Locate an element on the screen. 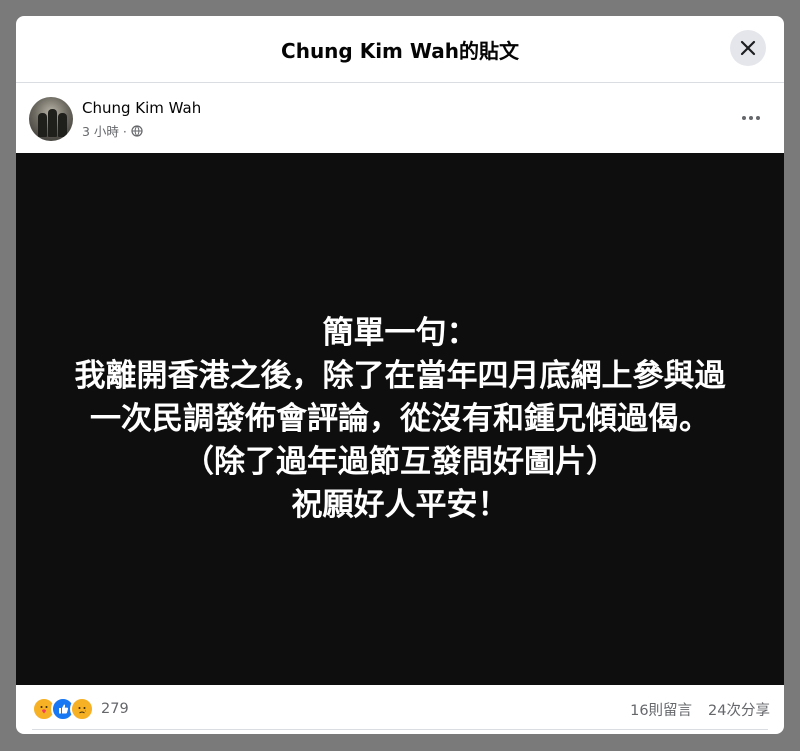 The width and height of the screenshot is (800, 751). dialog-title: Chung Kim Wah的貼文 is located at coordinates (400, 50).